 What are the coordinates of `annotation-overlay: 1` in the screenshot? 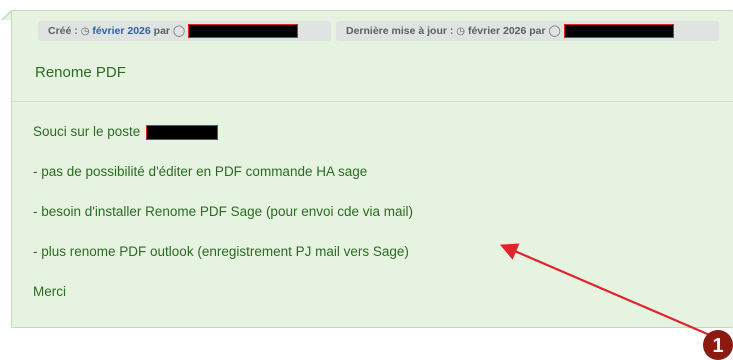 It's located at (616, 301).